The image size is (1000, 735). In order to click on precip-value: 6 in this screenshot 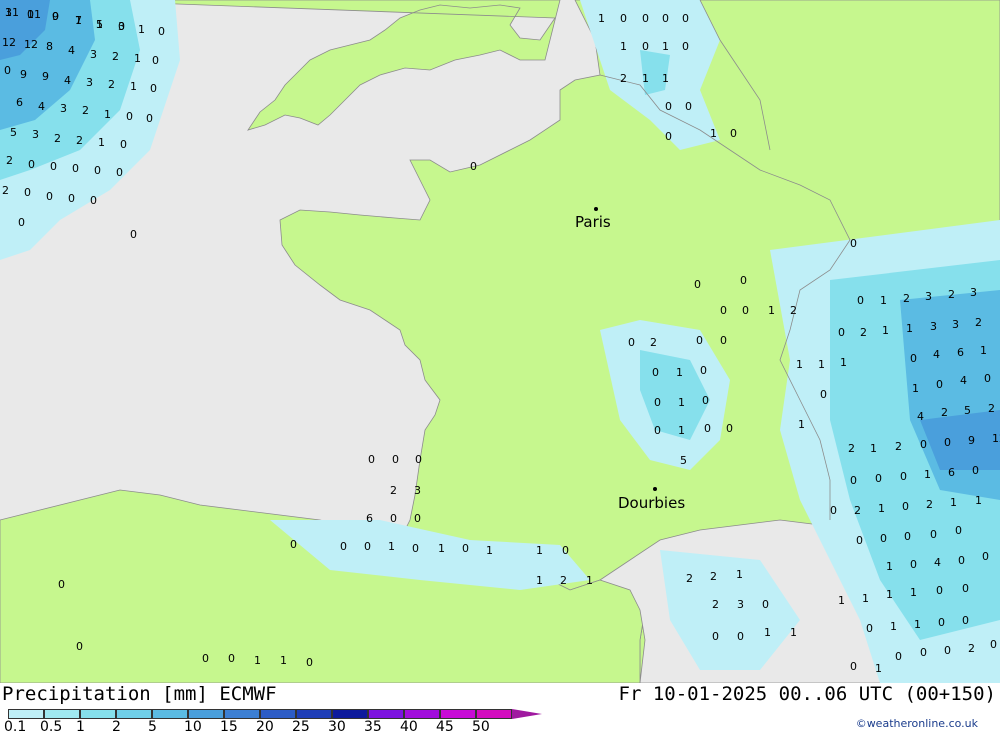, I will do `click(951, 472)`.